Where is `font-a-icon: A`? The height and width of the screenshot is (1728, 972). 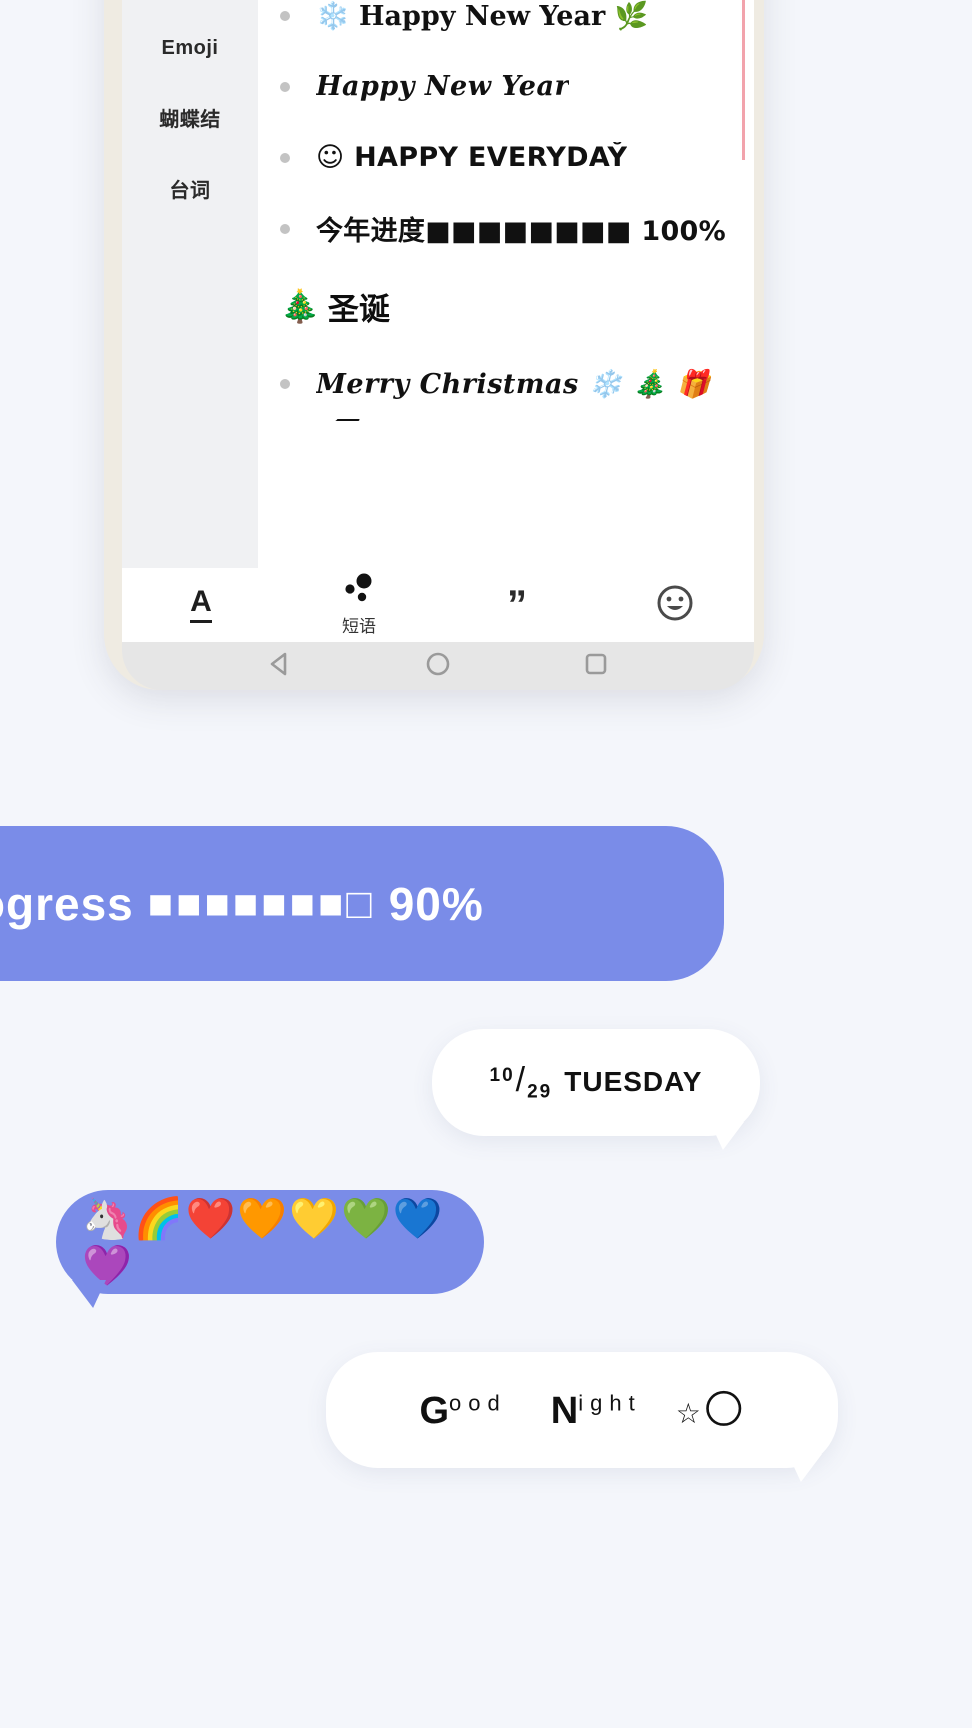
font-a-icon: A is located at coordinates (201, 605).